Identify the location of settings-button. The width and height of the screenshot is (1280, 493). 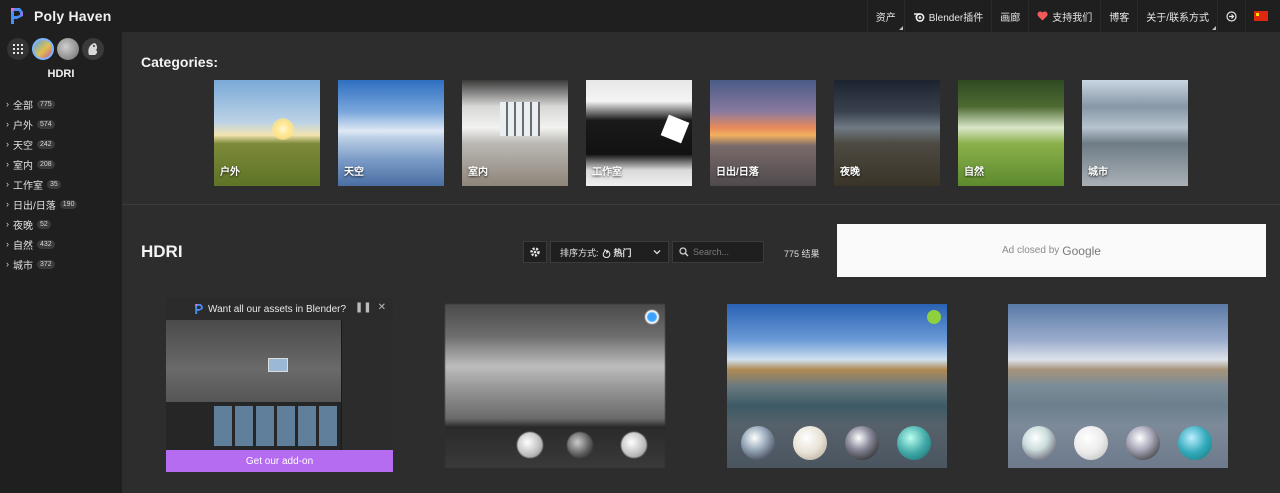
(535, 252).